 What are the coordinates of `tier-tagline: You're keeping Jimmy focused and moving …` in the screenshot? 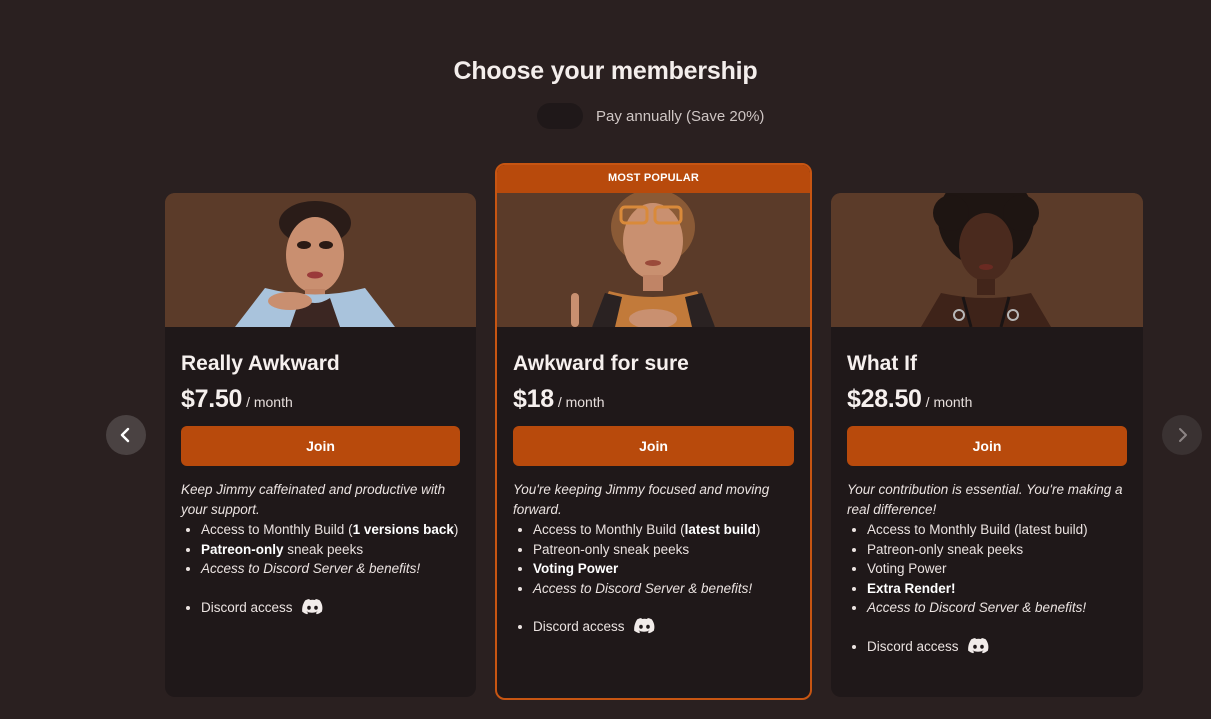 It's located at (641, 499).